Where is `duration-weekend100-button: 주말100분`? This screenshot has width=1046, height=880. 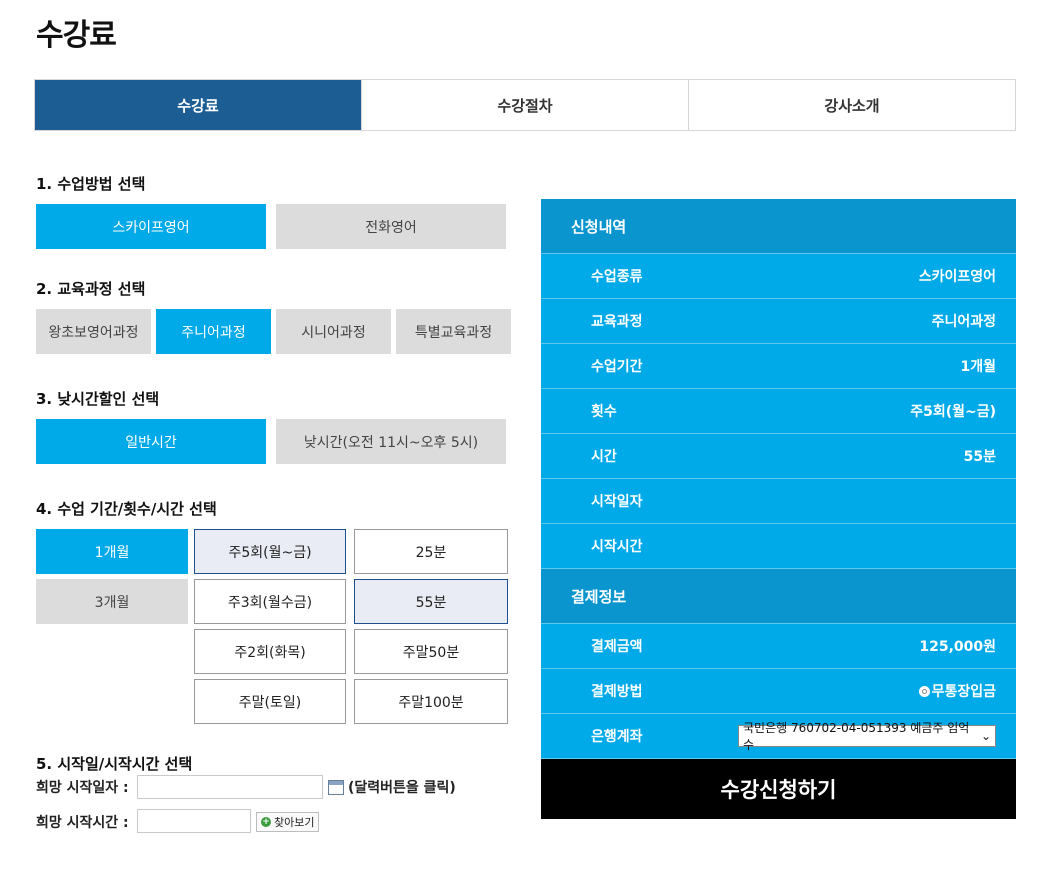
duration-weekend100-button: 주말100분 is located at coordinates (431, 701).